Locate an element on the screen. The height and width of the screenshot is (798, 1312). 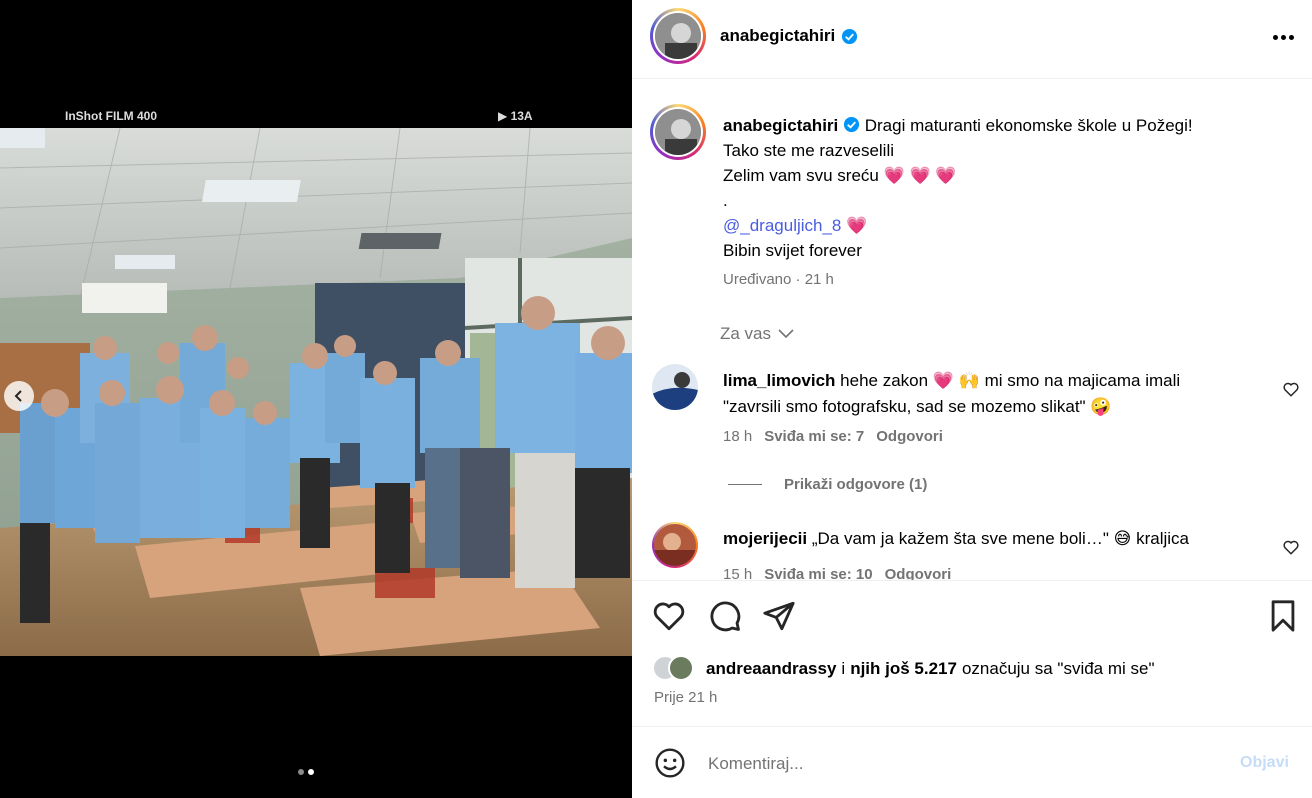
caption-line: Tako ste me razveselili is located at coordinates (809, 150).